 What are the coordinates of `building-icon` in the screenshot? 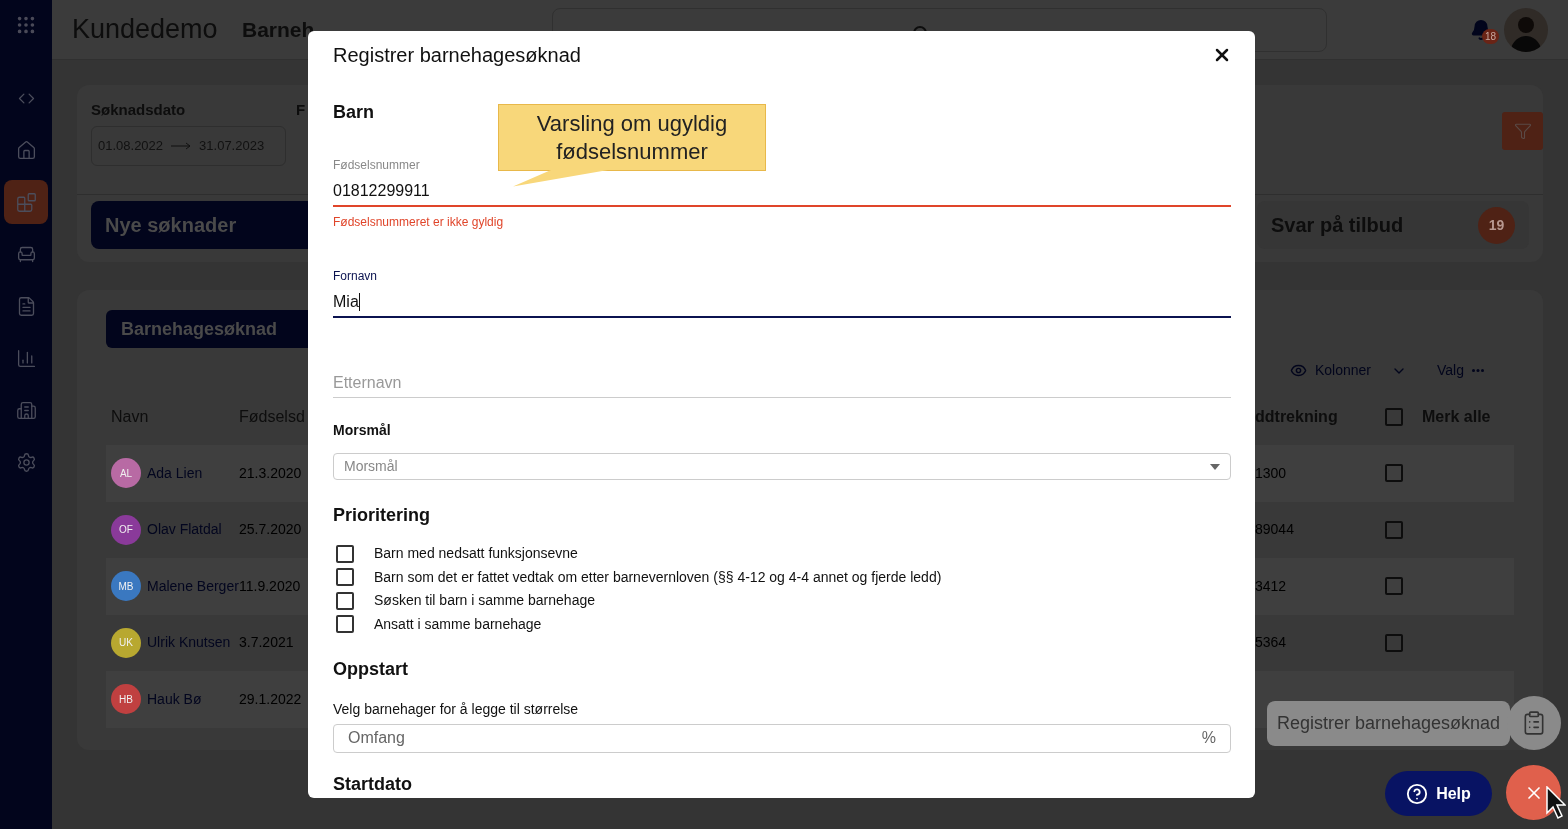 It's located at (26, 410).